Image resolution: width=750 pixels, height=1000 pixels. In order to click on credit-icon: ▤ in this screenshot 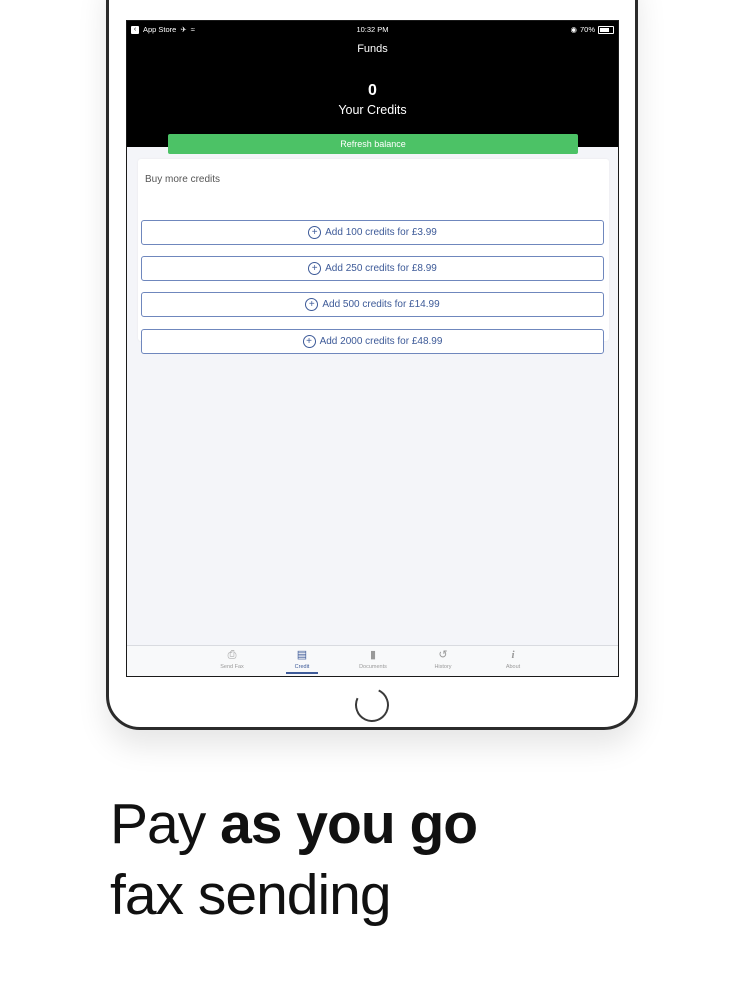, I will do `click(302, 655)`.